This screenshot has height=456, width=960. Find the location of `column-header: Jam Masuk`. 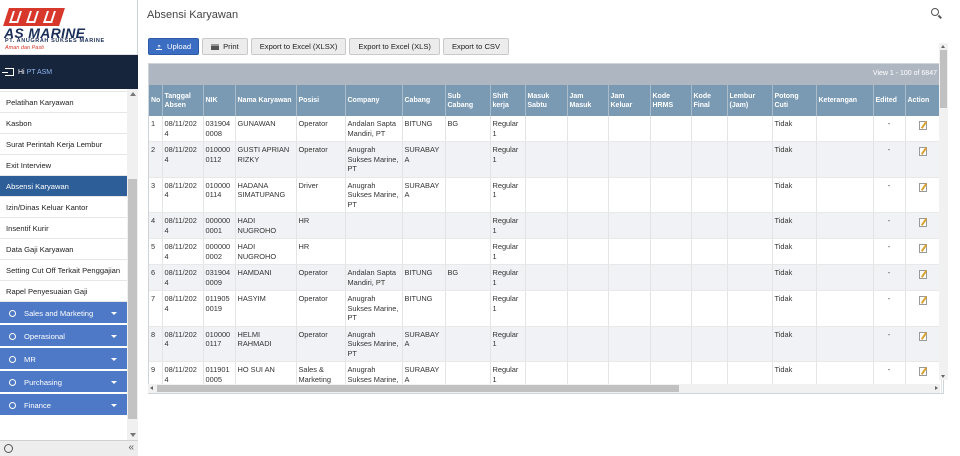

column-header: Jam Masuk is located at coordinates (588, 100).